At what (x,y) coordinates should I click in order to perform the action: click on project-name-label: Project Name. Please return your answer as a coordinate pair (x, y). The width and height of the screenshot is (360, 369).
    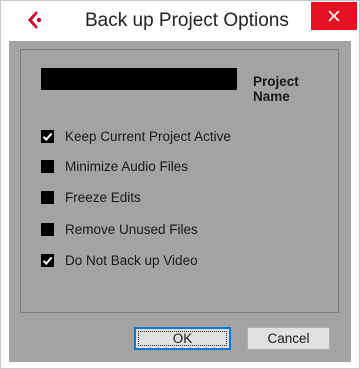
    Looking at the image, I should click on (276, 89).